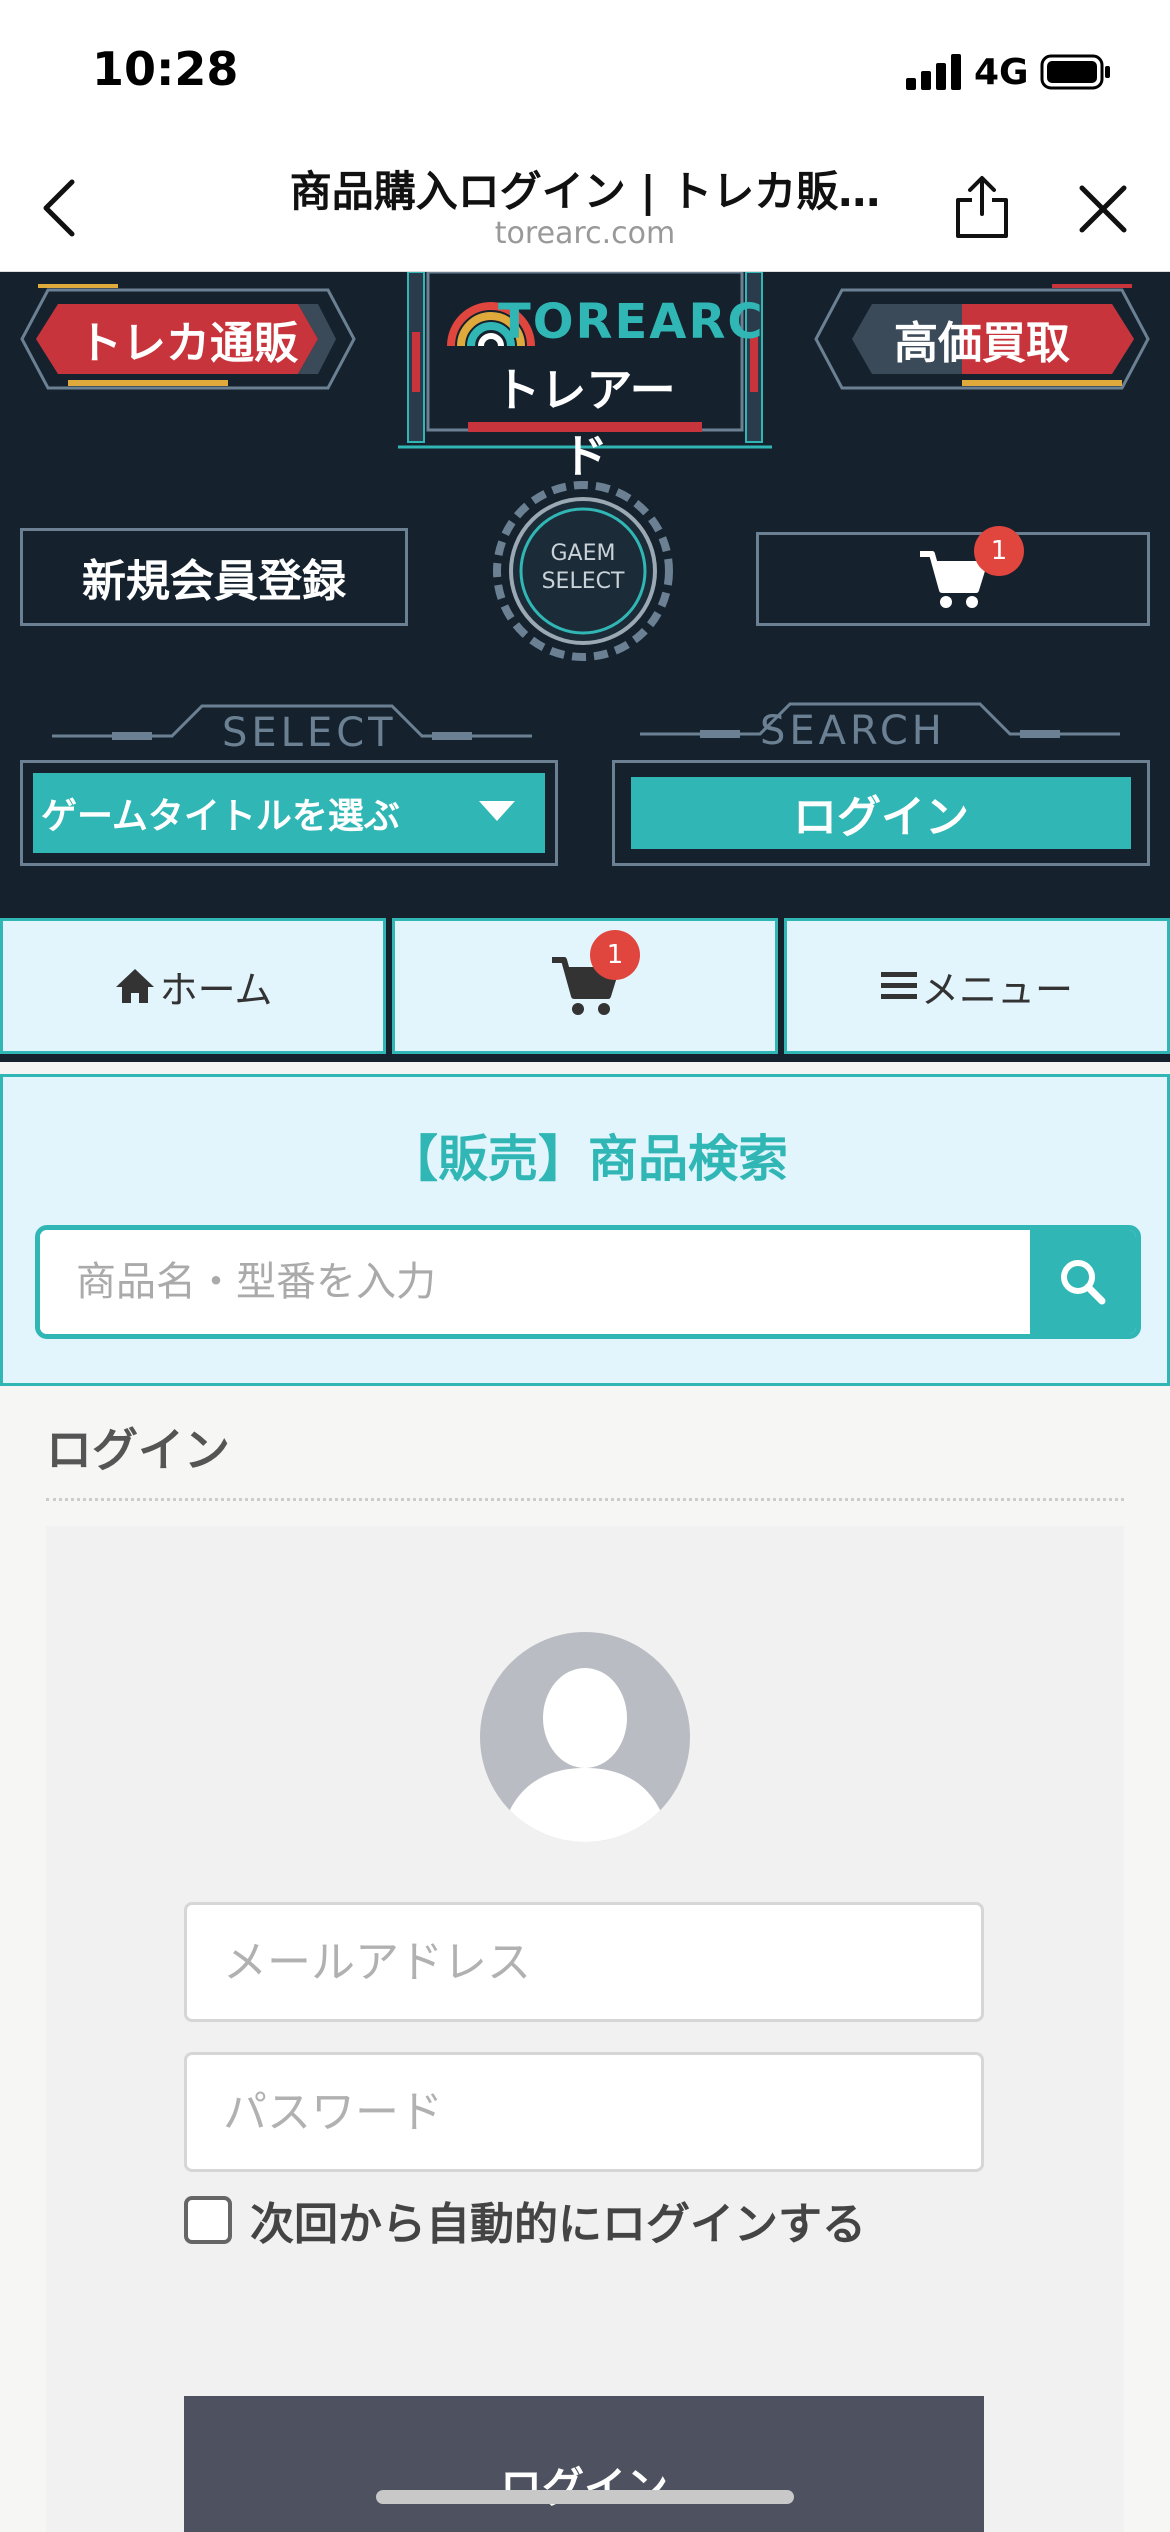  What do you see at coordinates (853, 731) in the screenshot?
I see `search-deco-label: SEARCH` at bounding box center [853, 731].